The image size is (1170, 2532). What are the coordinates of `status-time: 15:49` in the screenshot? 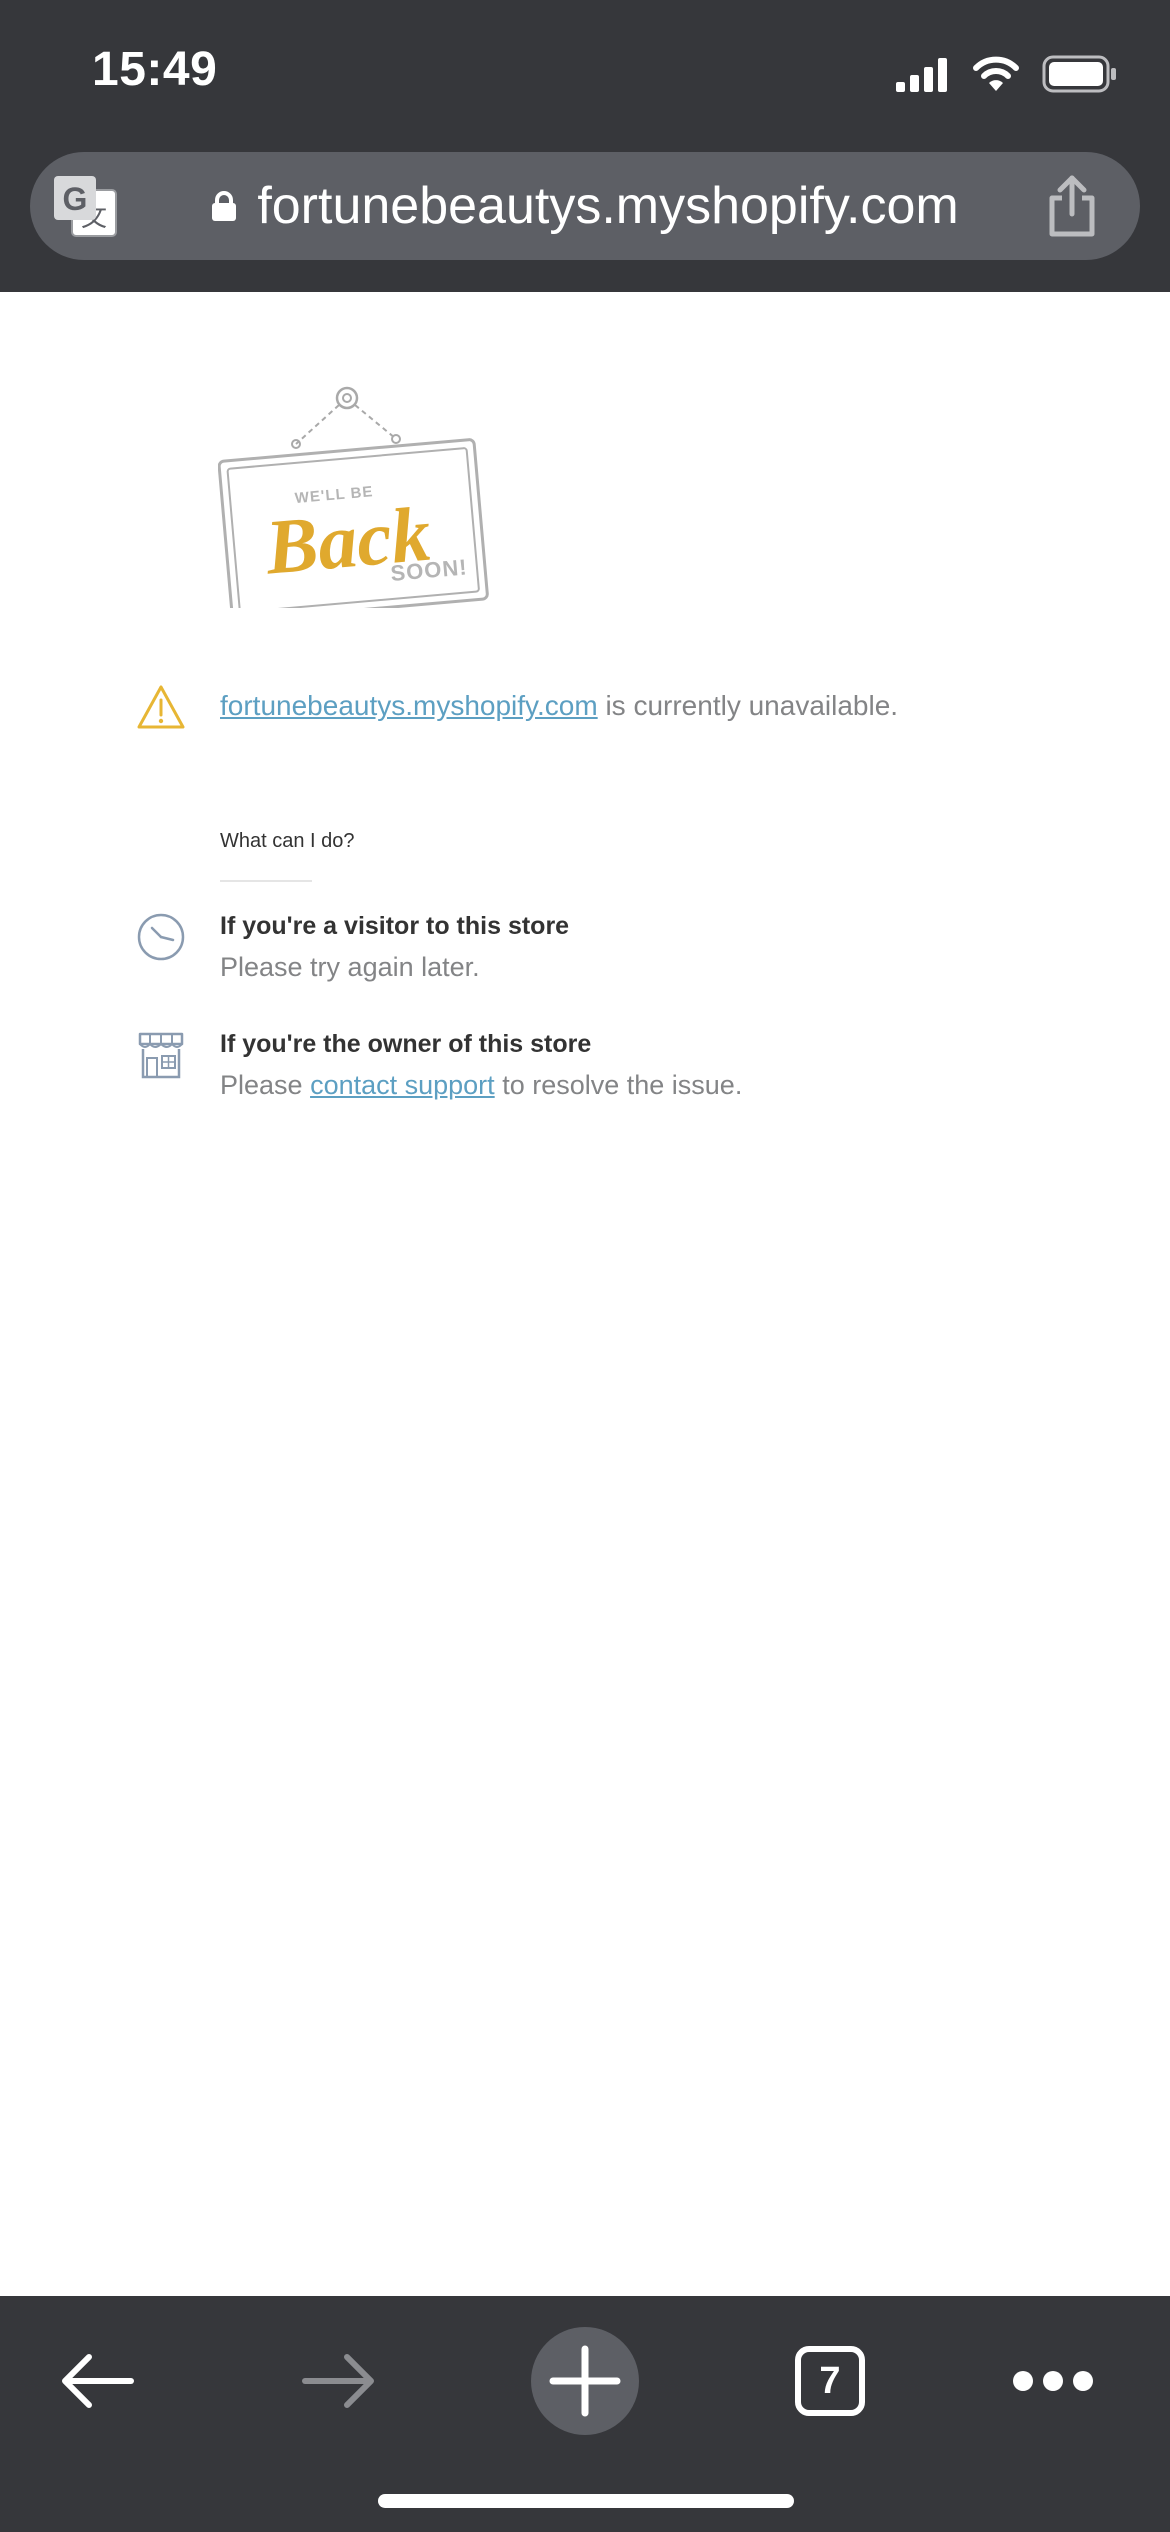 It's located at (155, 69).